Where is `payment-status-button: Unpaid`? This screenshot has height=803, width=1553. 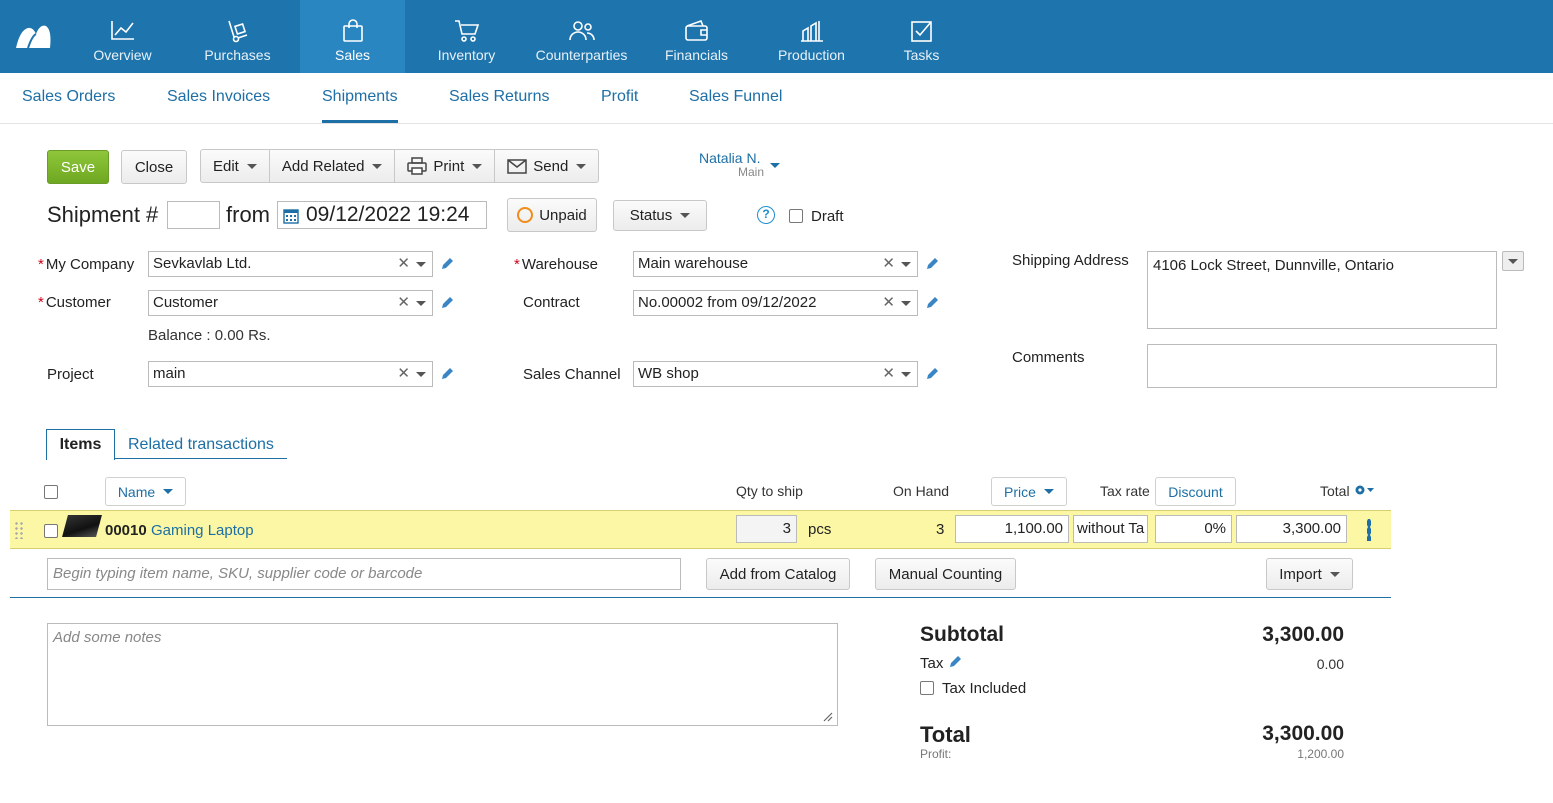
payment-status-button: Unpaid is located at coordinates (552, 215).